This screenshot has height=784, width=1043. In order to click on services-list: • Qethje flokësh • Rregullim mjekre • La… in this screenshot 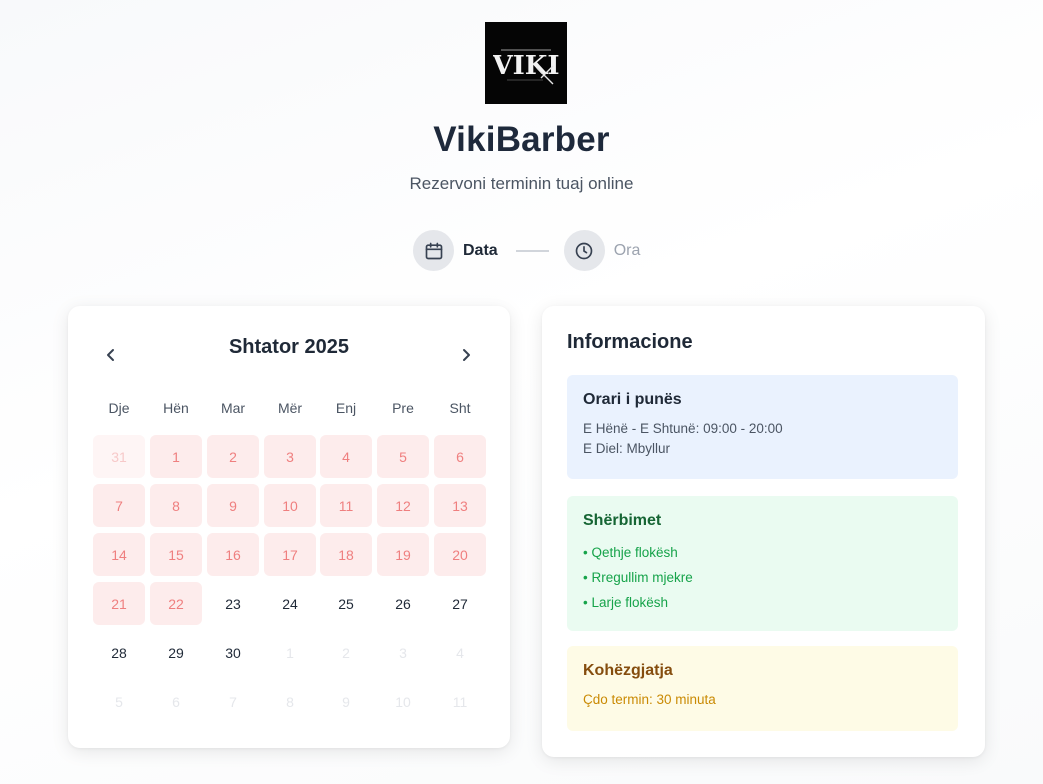, I will do `click(762, 577)`.